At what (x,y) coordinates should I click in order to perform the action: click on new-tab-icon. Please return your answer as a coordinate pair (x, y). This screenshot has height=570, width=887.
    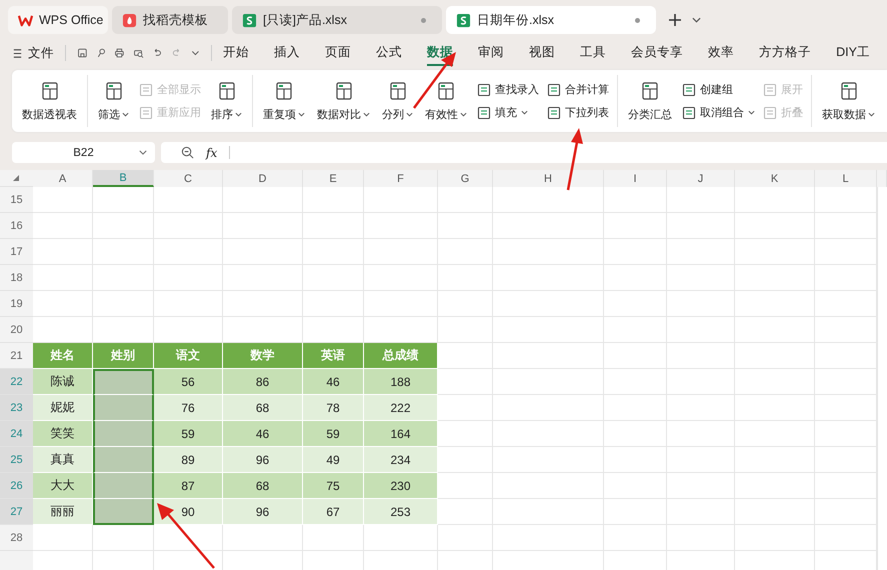
    Looking at the image, I should click on (675, 20).